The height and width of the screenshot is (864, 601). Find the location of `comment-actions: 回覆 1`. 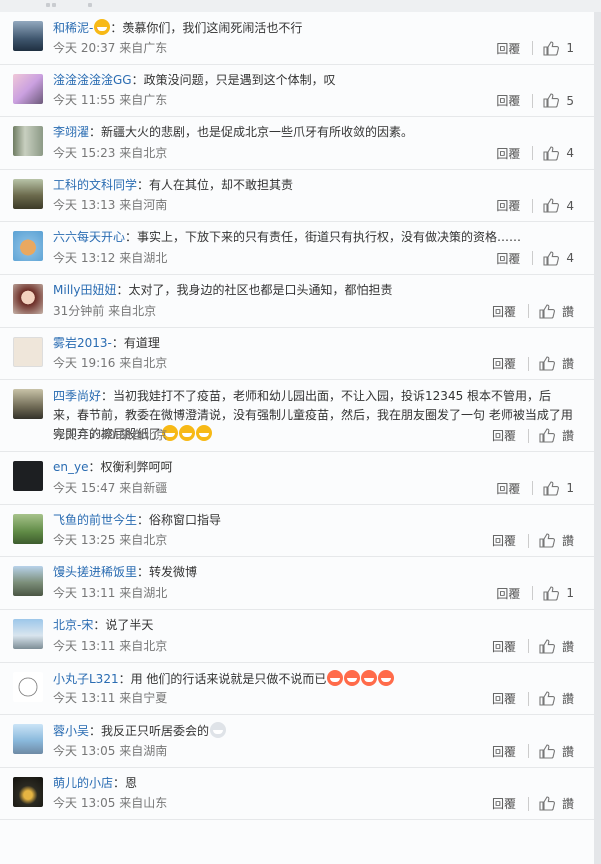

comment-actions: 回覆 1 is located at coordinates (535, 488).